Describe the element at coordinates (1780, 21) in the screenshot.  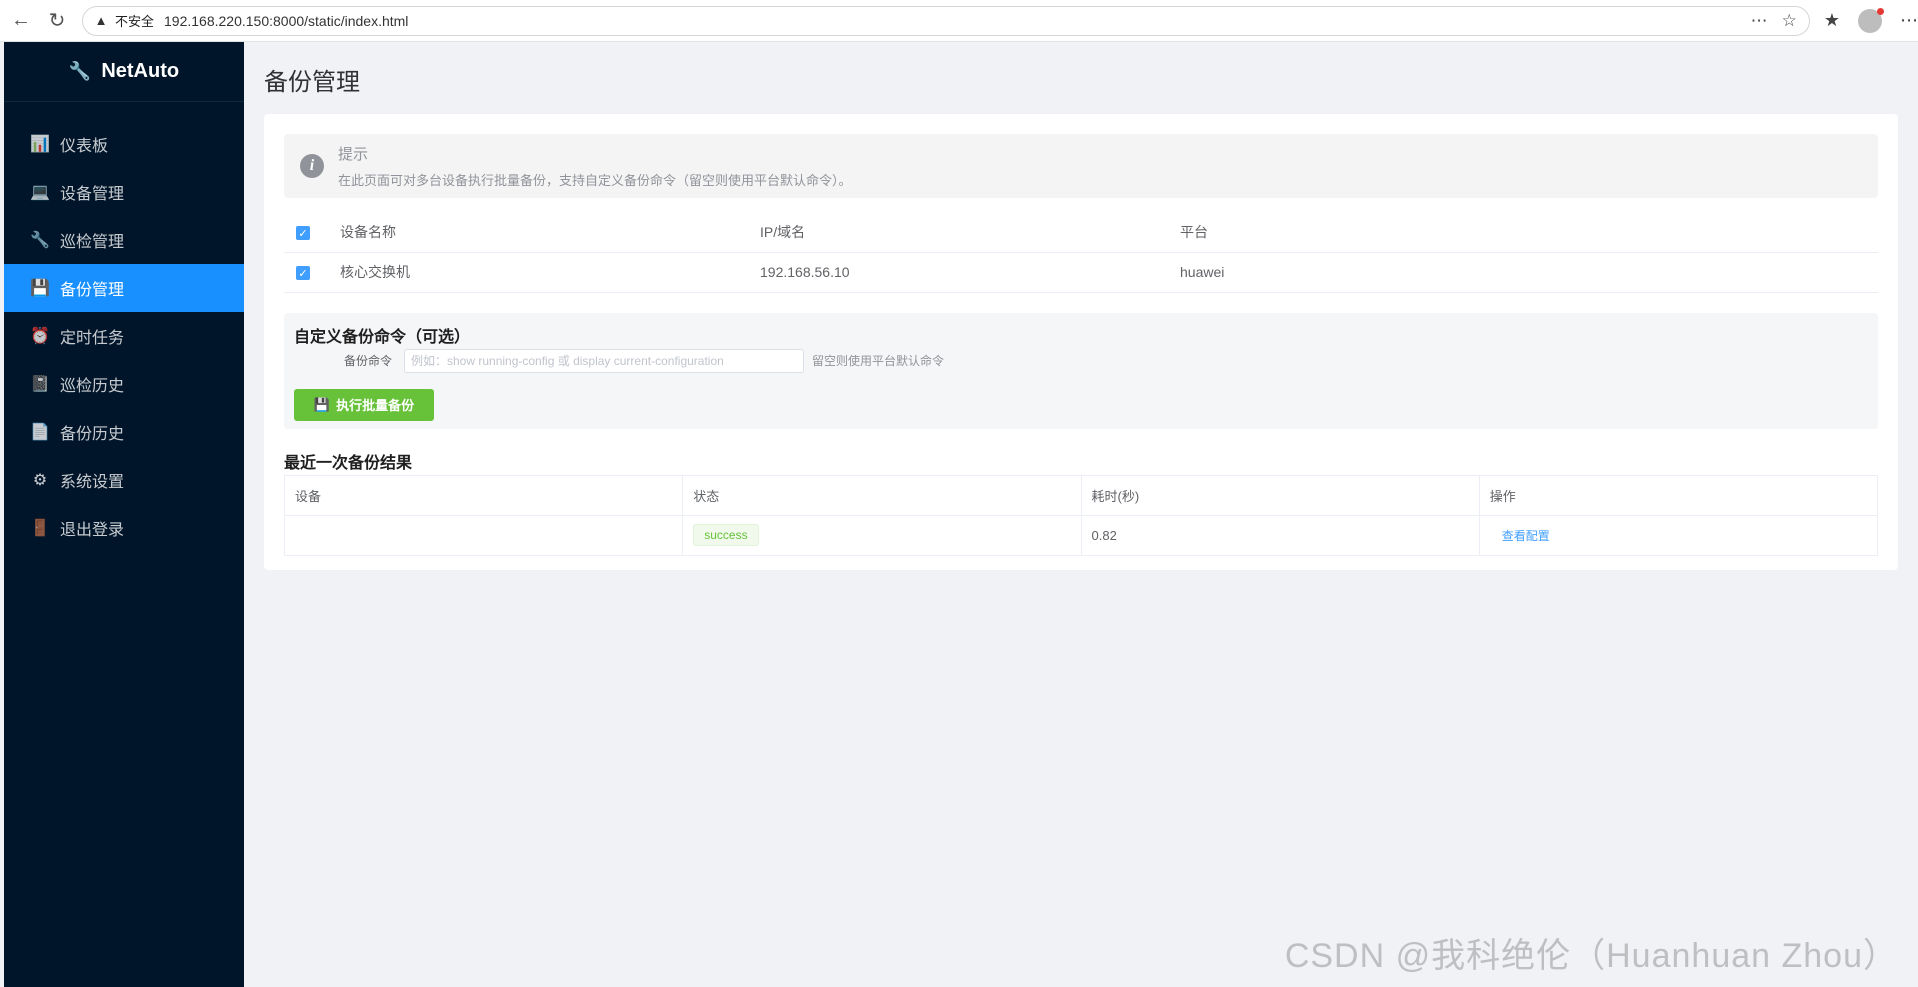
I see `address-actions: ⋯ ☆` at that location.